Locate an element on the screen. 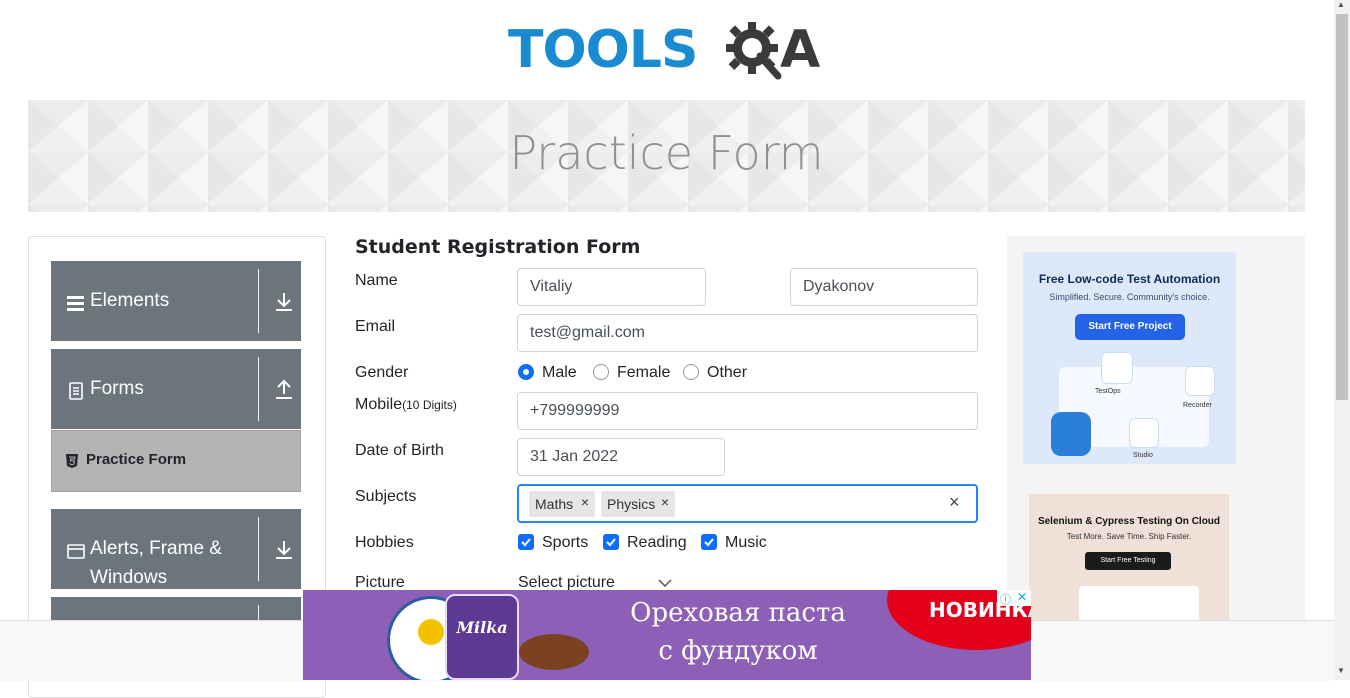  recorder-icon is located at coordinates (1200, 381).